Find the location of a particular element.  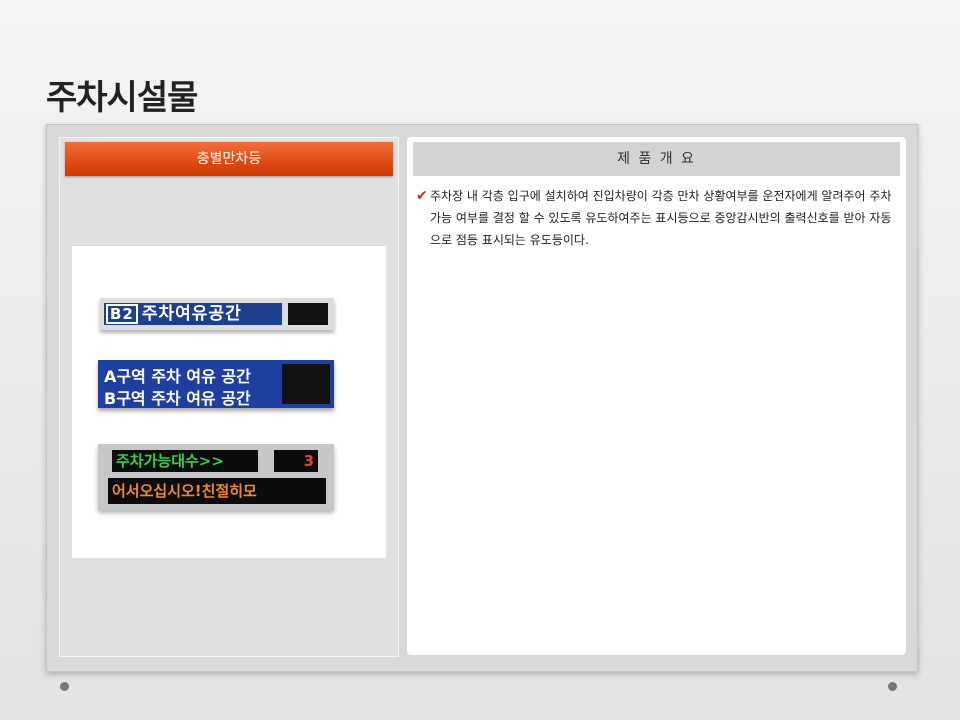

left-panel-header: 층별만차등 is located at coordinates (229, 159).